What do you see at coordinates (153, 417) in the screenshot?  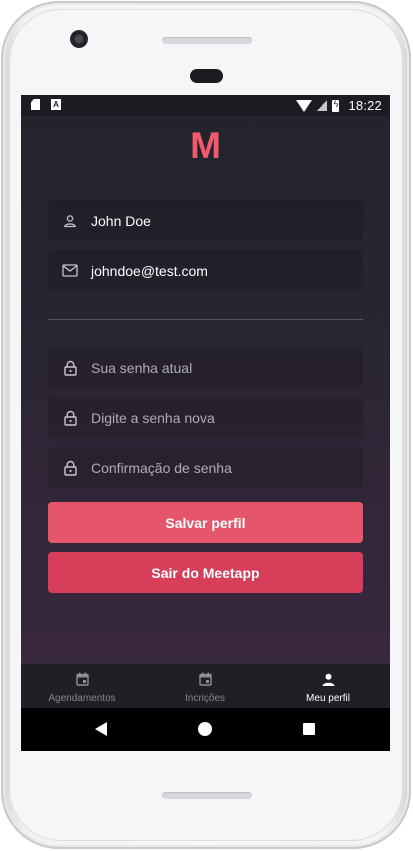 I see `new-password-placeholder: Digite a senha nova` at bounding box center [153, 417].